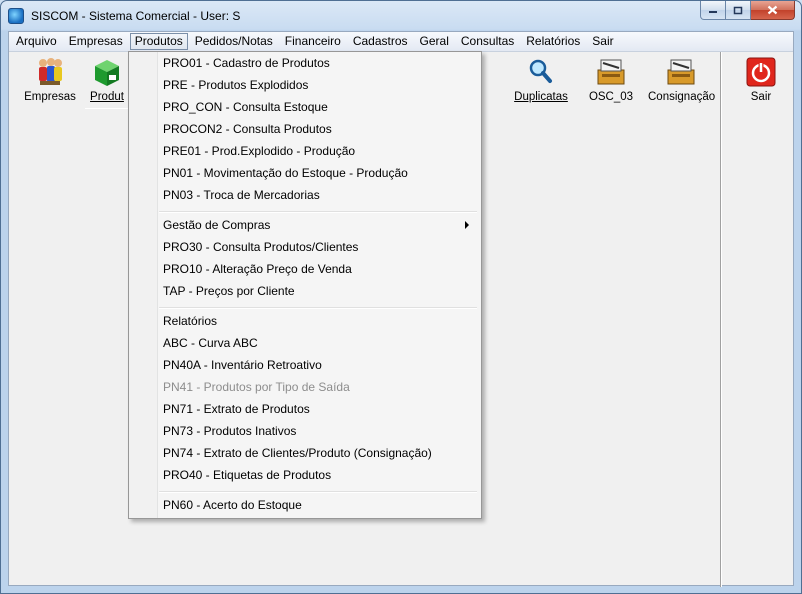 The height and width of the screenshot is (594, 802). I want to click on menu-item-pro-con: PRO_CON - Consulta Estoque, so click(245, 107).